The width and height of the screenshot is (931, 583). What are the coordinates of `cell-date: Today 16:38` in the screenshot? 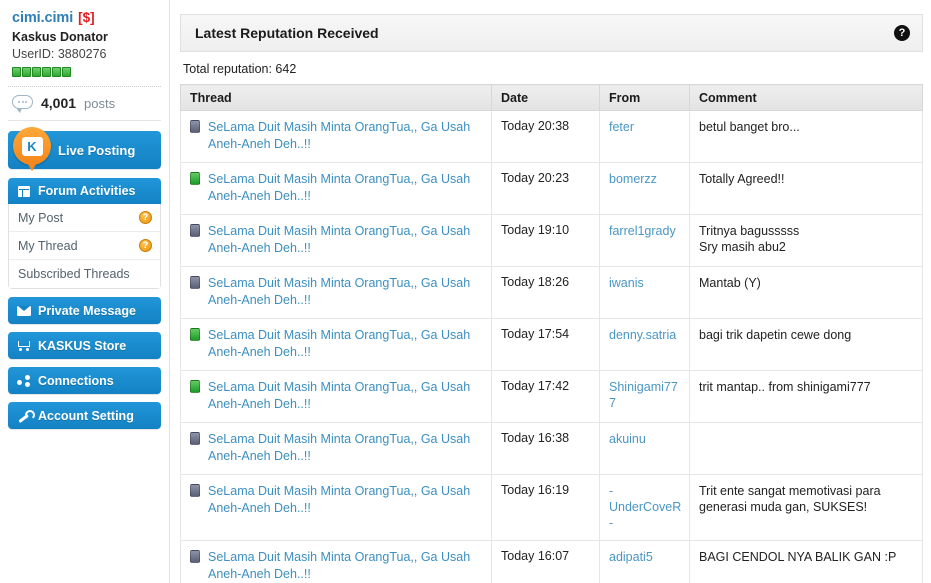 It's located at (545, 448).